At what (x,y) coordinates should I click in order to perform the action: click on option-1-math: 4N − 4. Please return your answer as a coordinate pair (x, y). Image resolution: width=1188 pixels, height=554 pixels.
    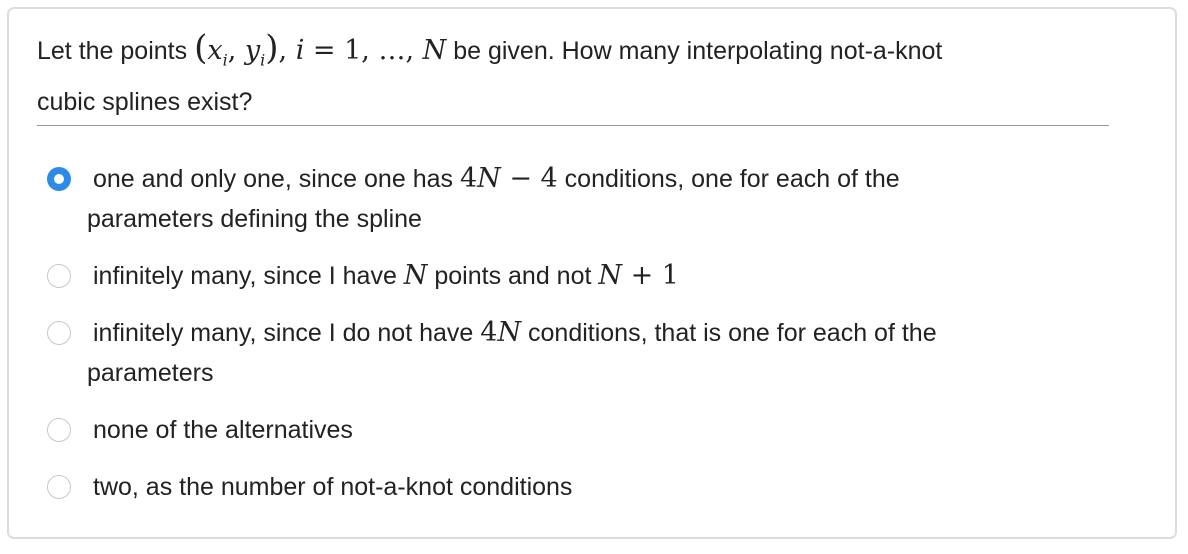
    Looking at the image, I should click on (508, 178).